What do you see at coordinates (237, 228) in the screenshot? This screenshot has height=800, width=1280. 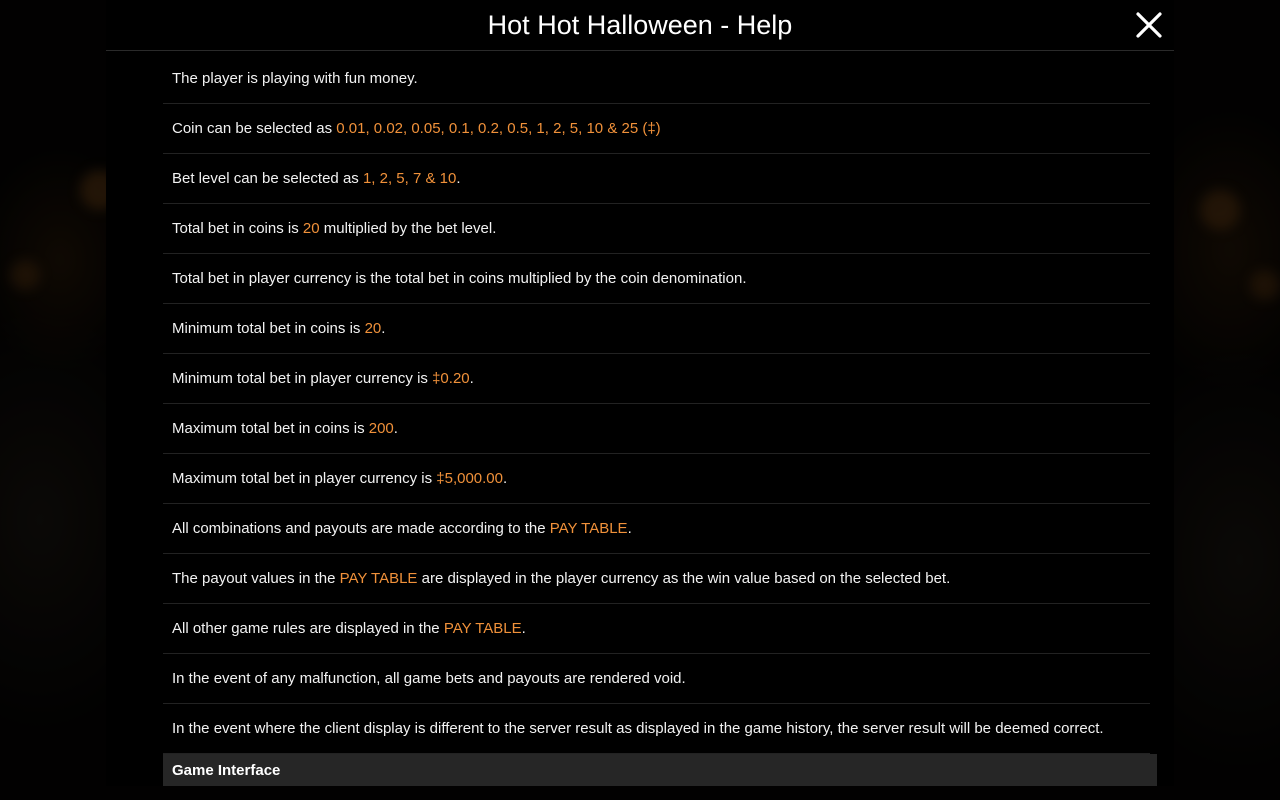 I see `rule-text: Total bet in coins is` at bounding box center [237, 228].